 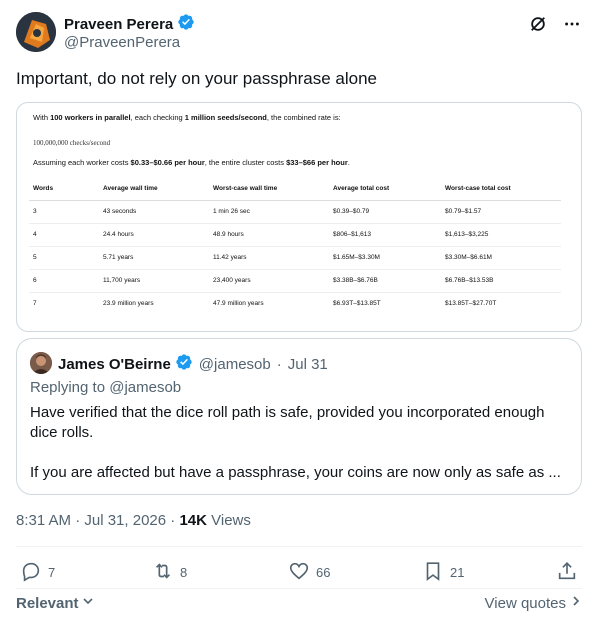 What do you see at coordinates (72, 143) in the screenshot?
I see `media-rate: 100,000,000 checks/second` at bounding box center [72, 143].